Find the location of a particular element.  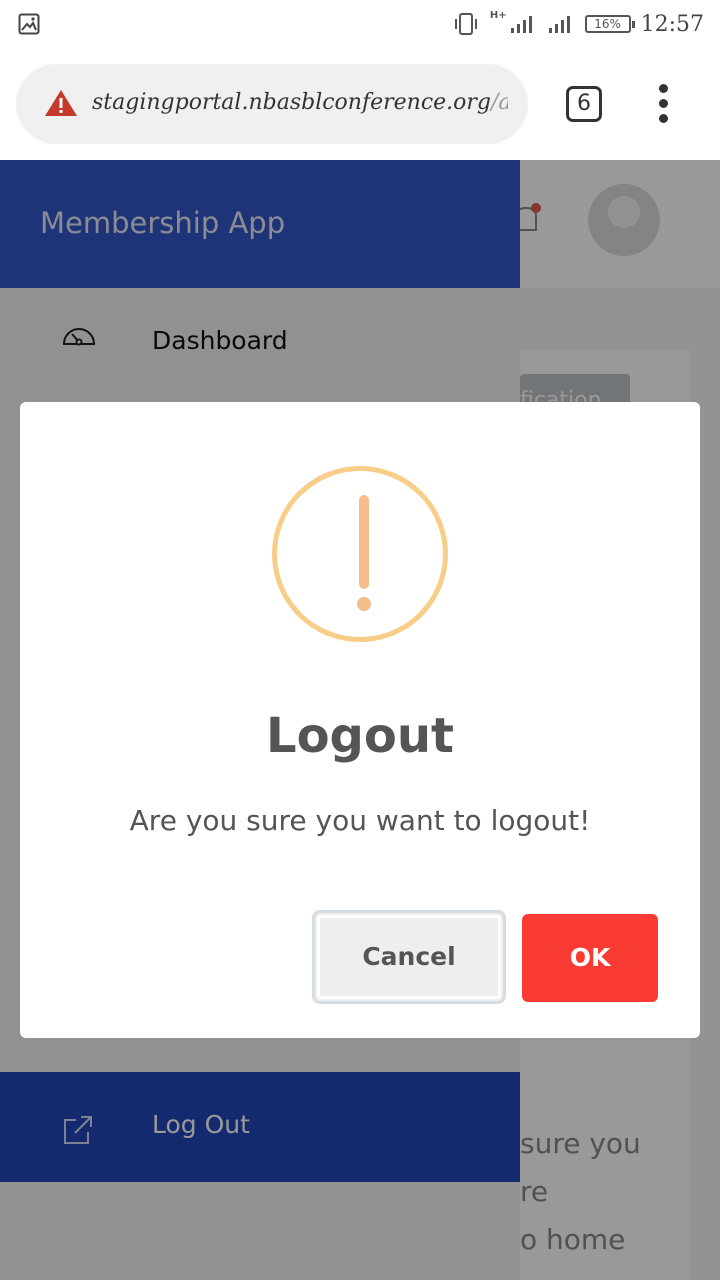

battery-level: 16% is located at coordinates (607, 24).